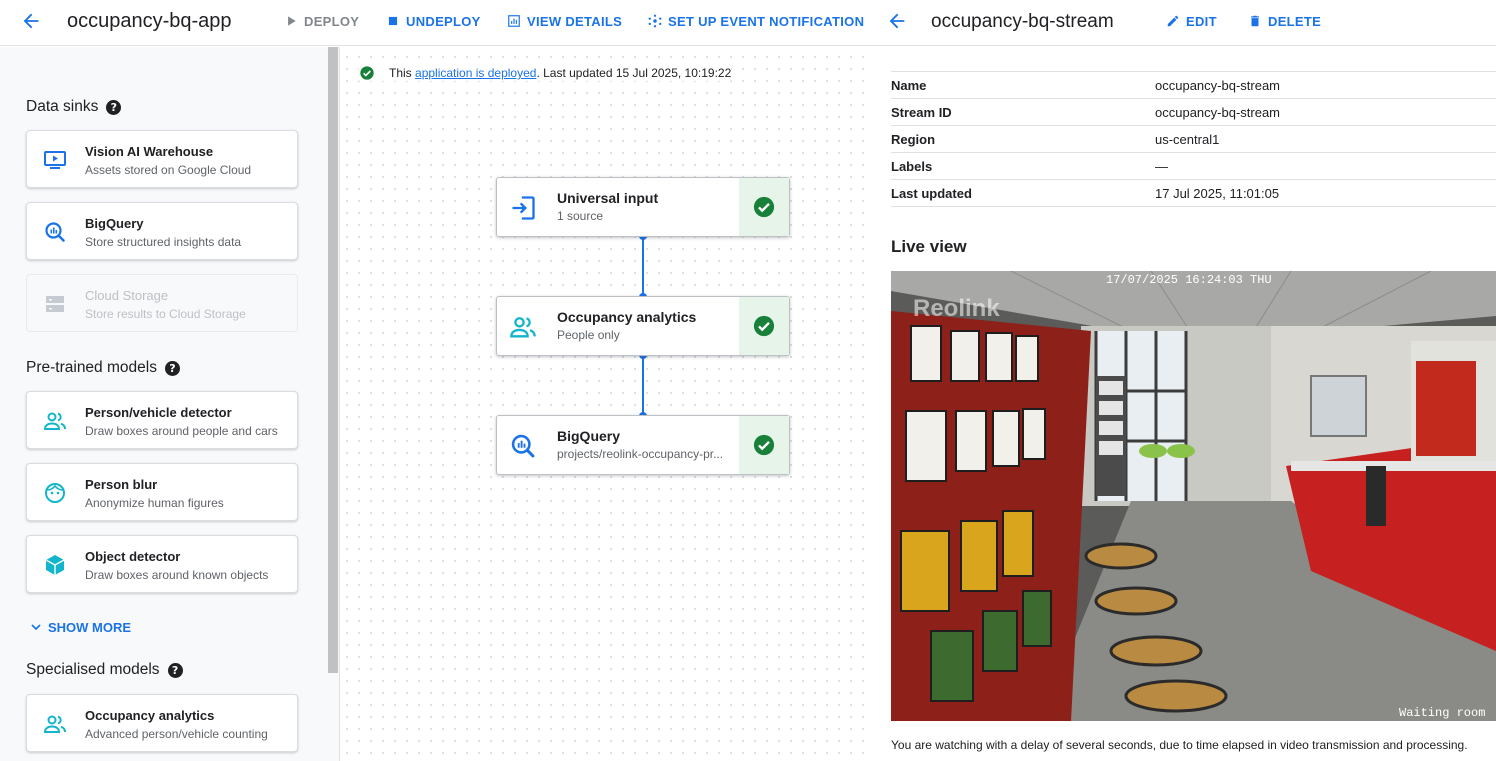 The width and height of the screenshot is (1496, 761). Describe the element at coordinates (634, 73) in the screenshot. I see `status-suffix: . Last updated 15 Jul 2025, 10:19:22` at that location.